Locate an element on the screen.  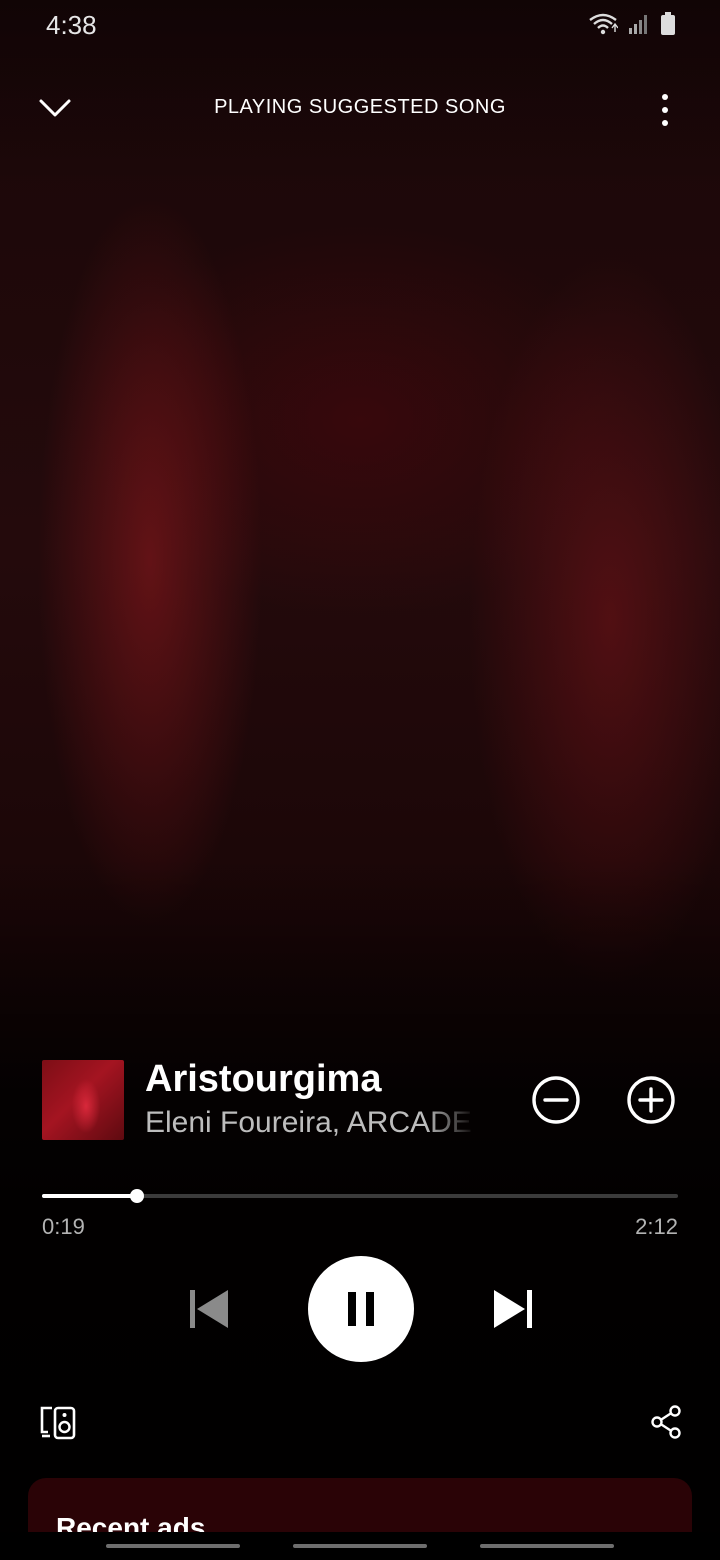
connect-device-icon is located at coordinates (58, 1423).